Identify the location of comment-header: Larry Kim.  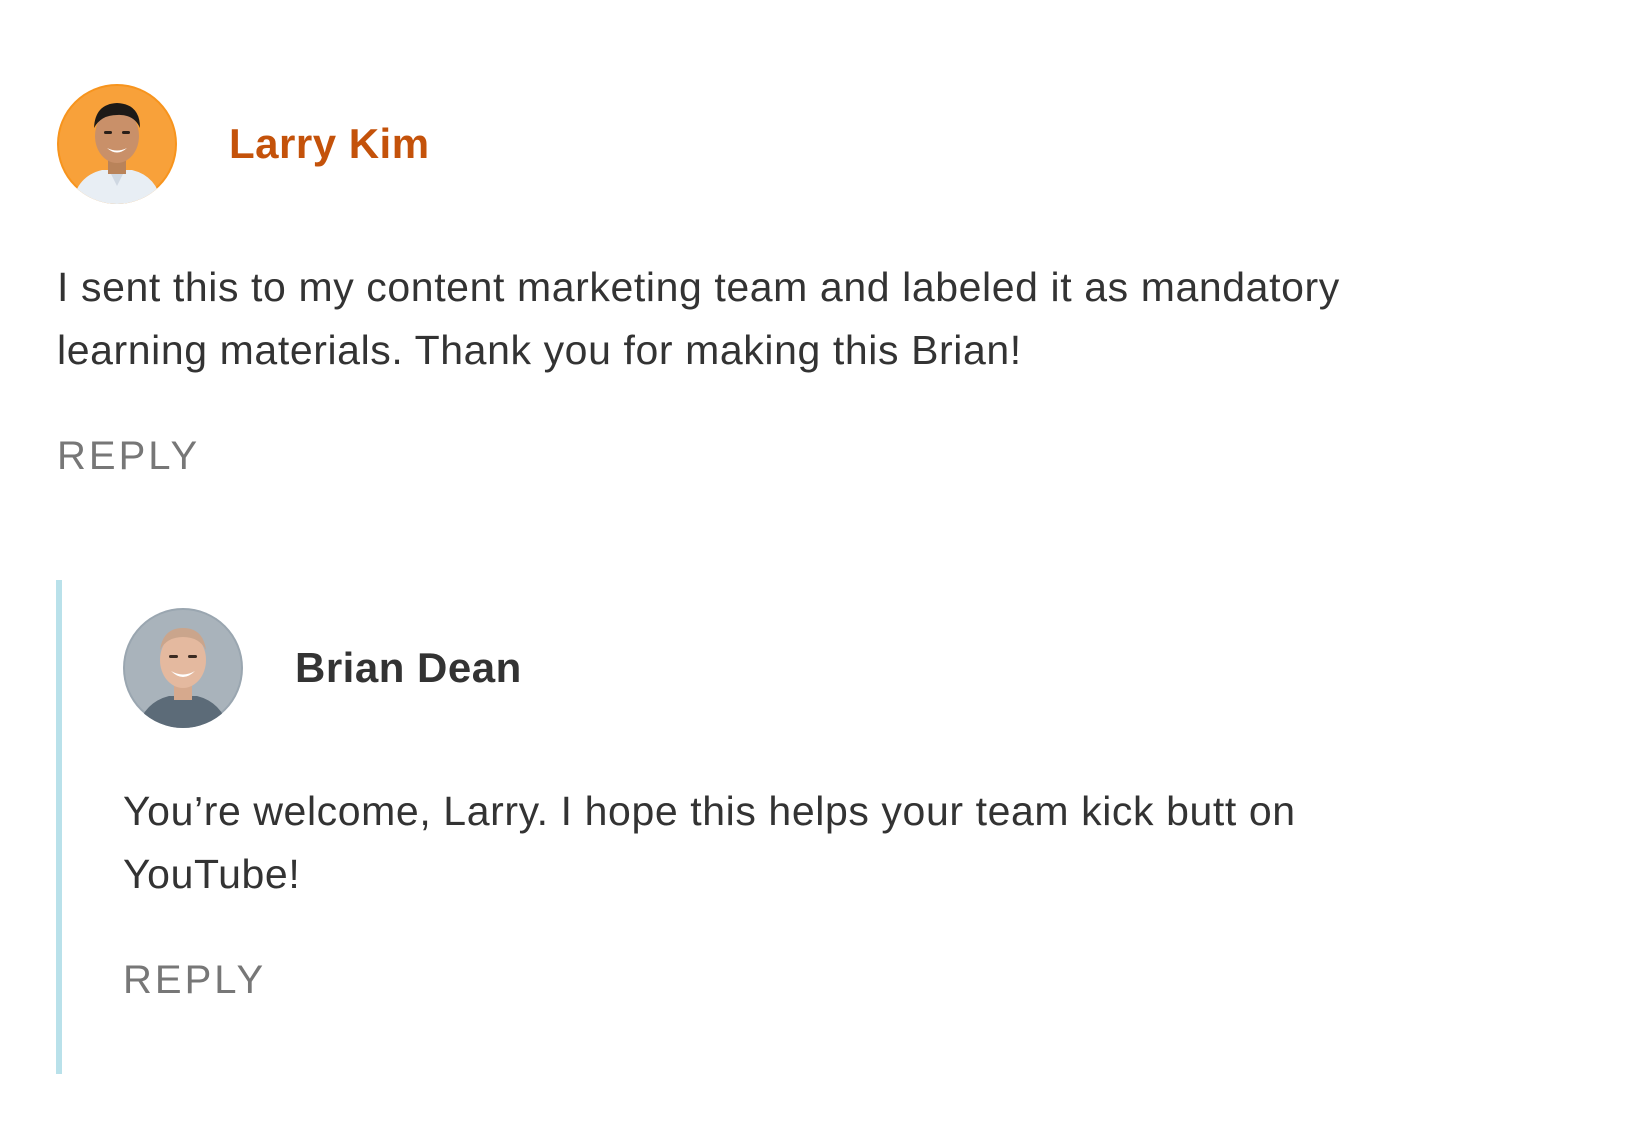
(807, 144).